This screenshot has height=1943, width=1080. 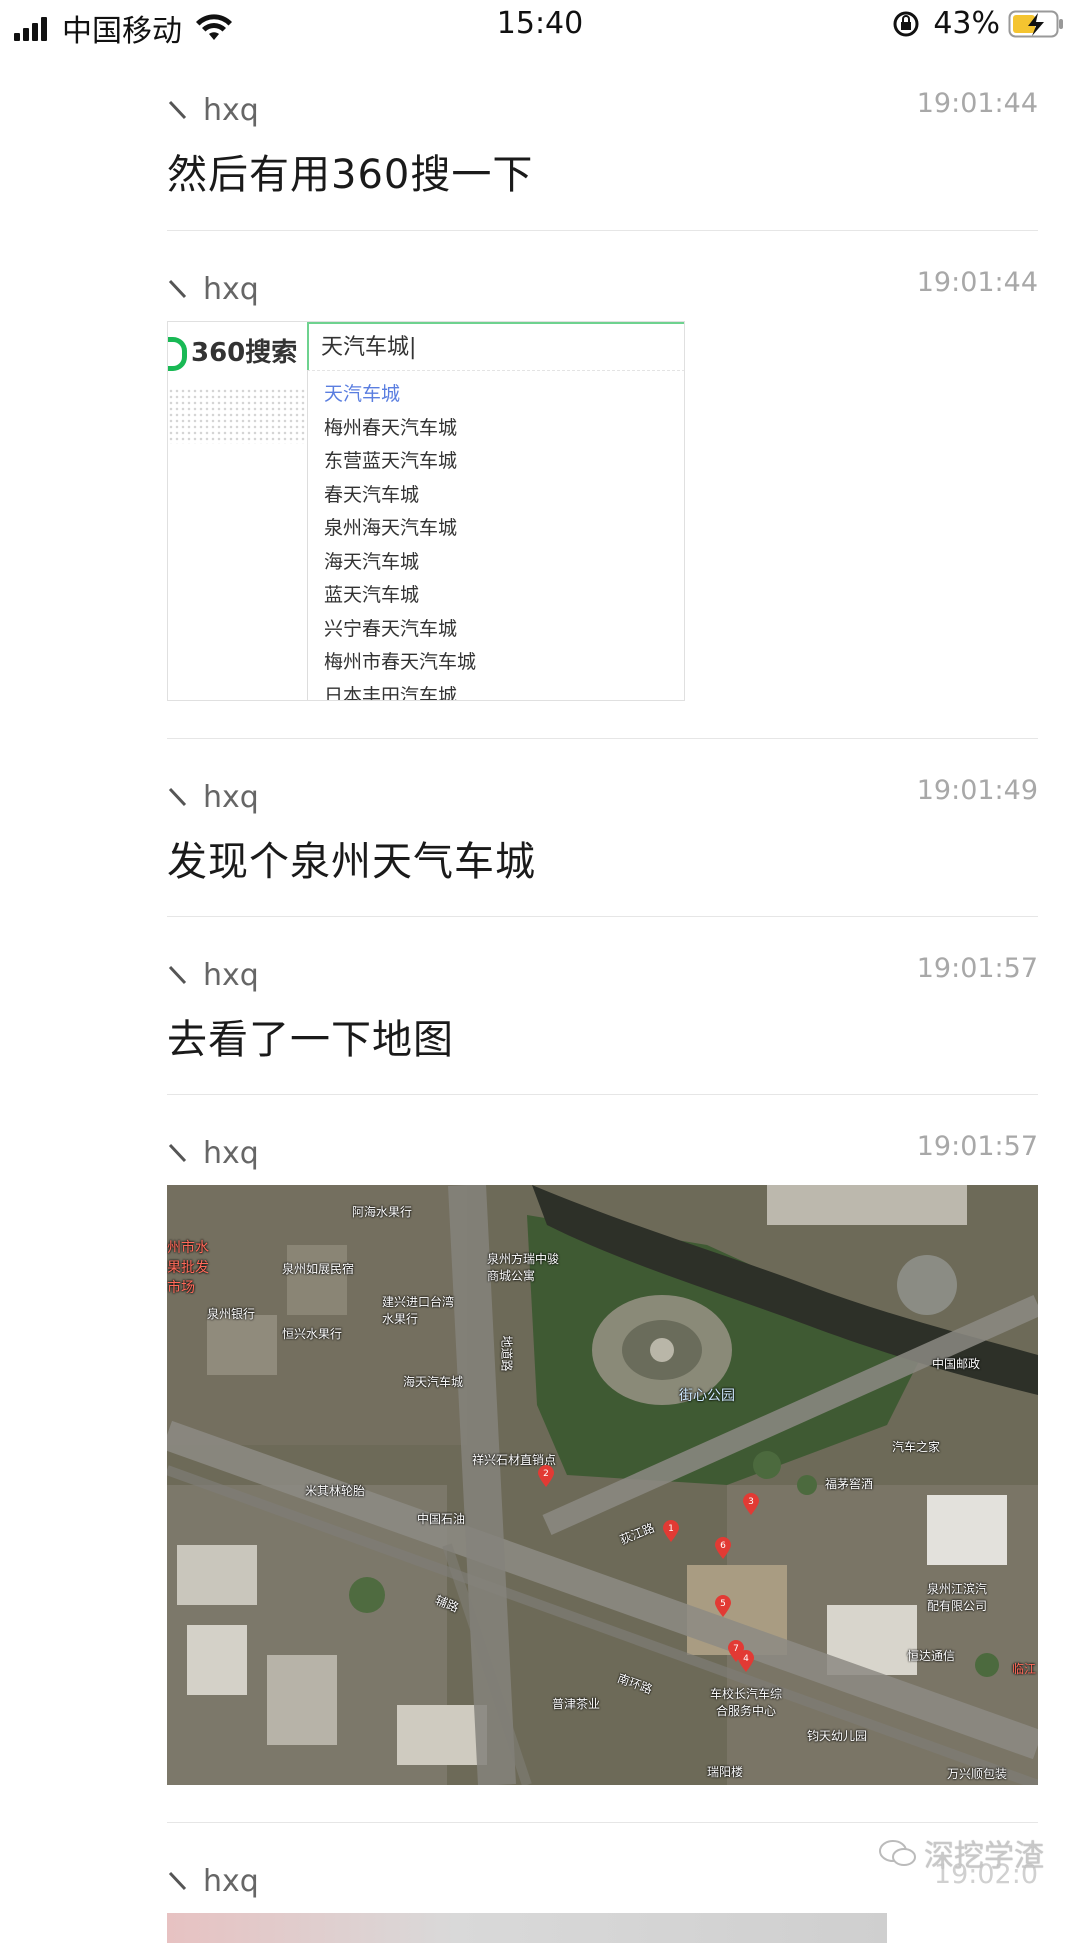 What do you see at coordinates (335, 1491) in the screenshot?
I see `map-label: 米其林轮胎` at bounding box center [335, 1491].